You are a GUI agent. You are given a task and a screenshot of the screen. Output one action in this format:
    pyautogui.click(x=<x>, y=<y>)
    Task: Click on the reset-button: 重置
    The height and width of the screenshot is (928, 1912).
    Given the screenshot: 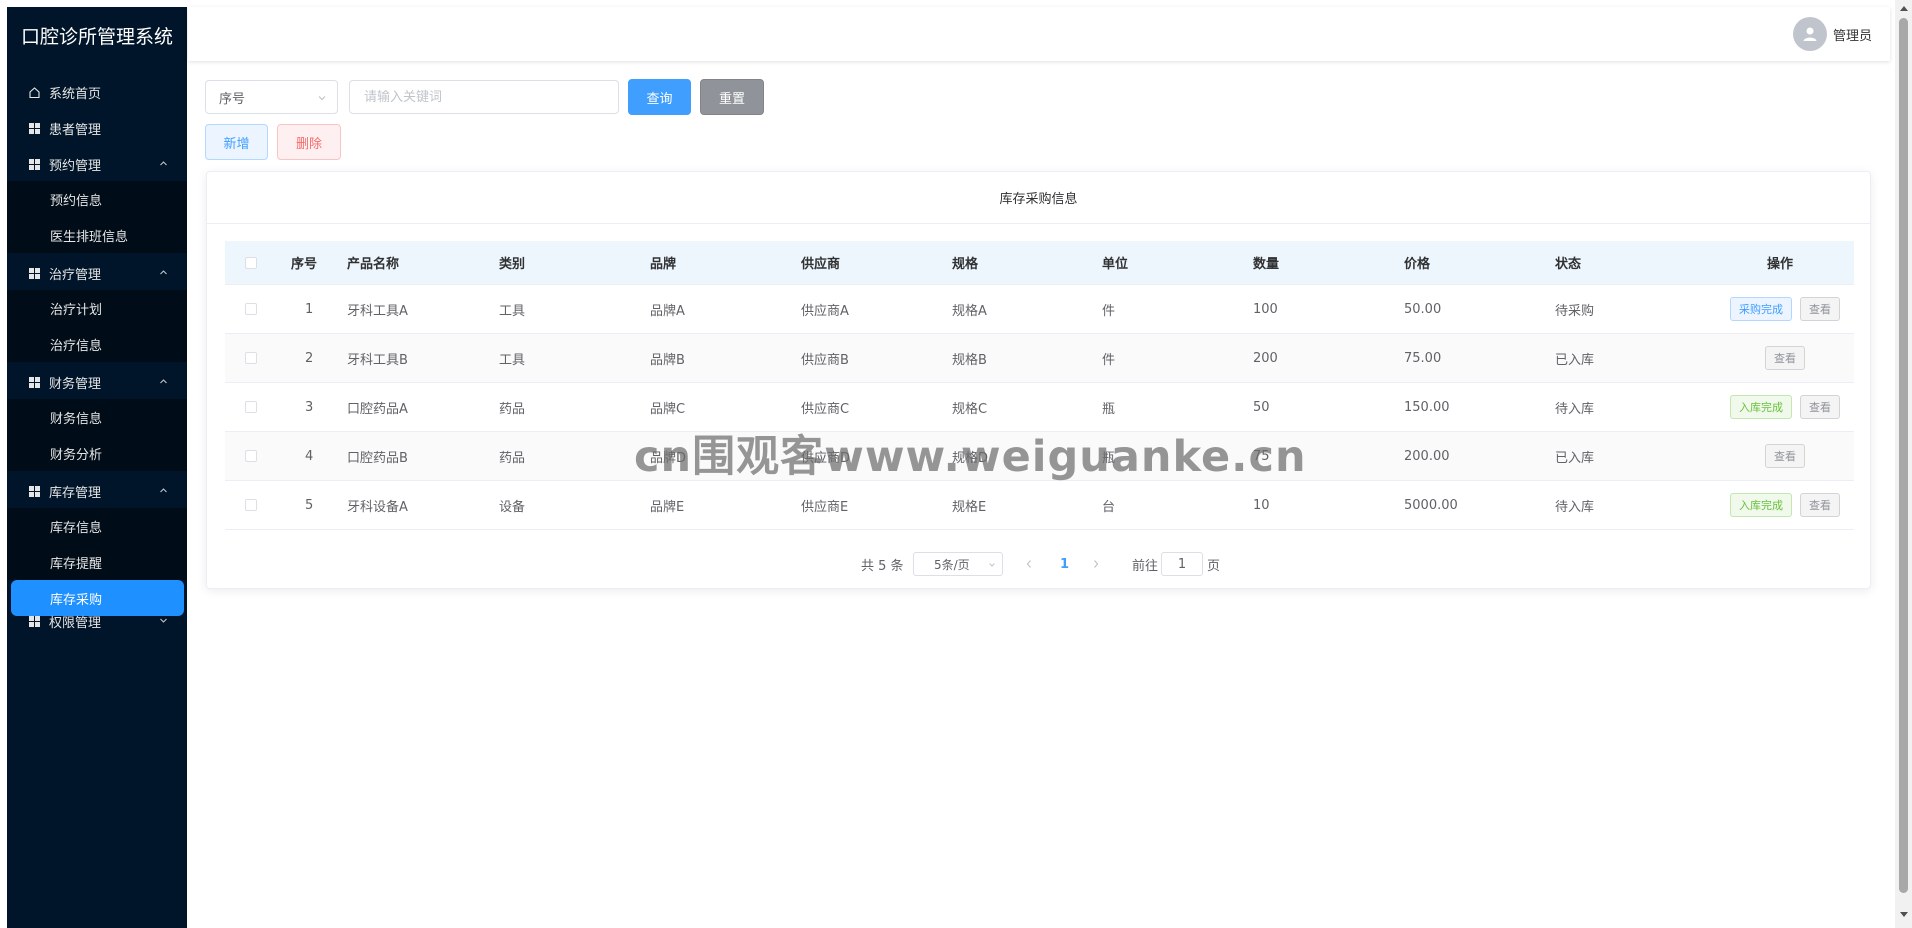 What is the action you would take?
    pyautogui.click(x=732, y=97)
    